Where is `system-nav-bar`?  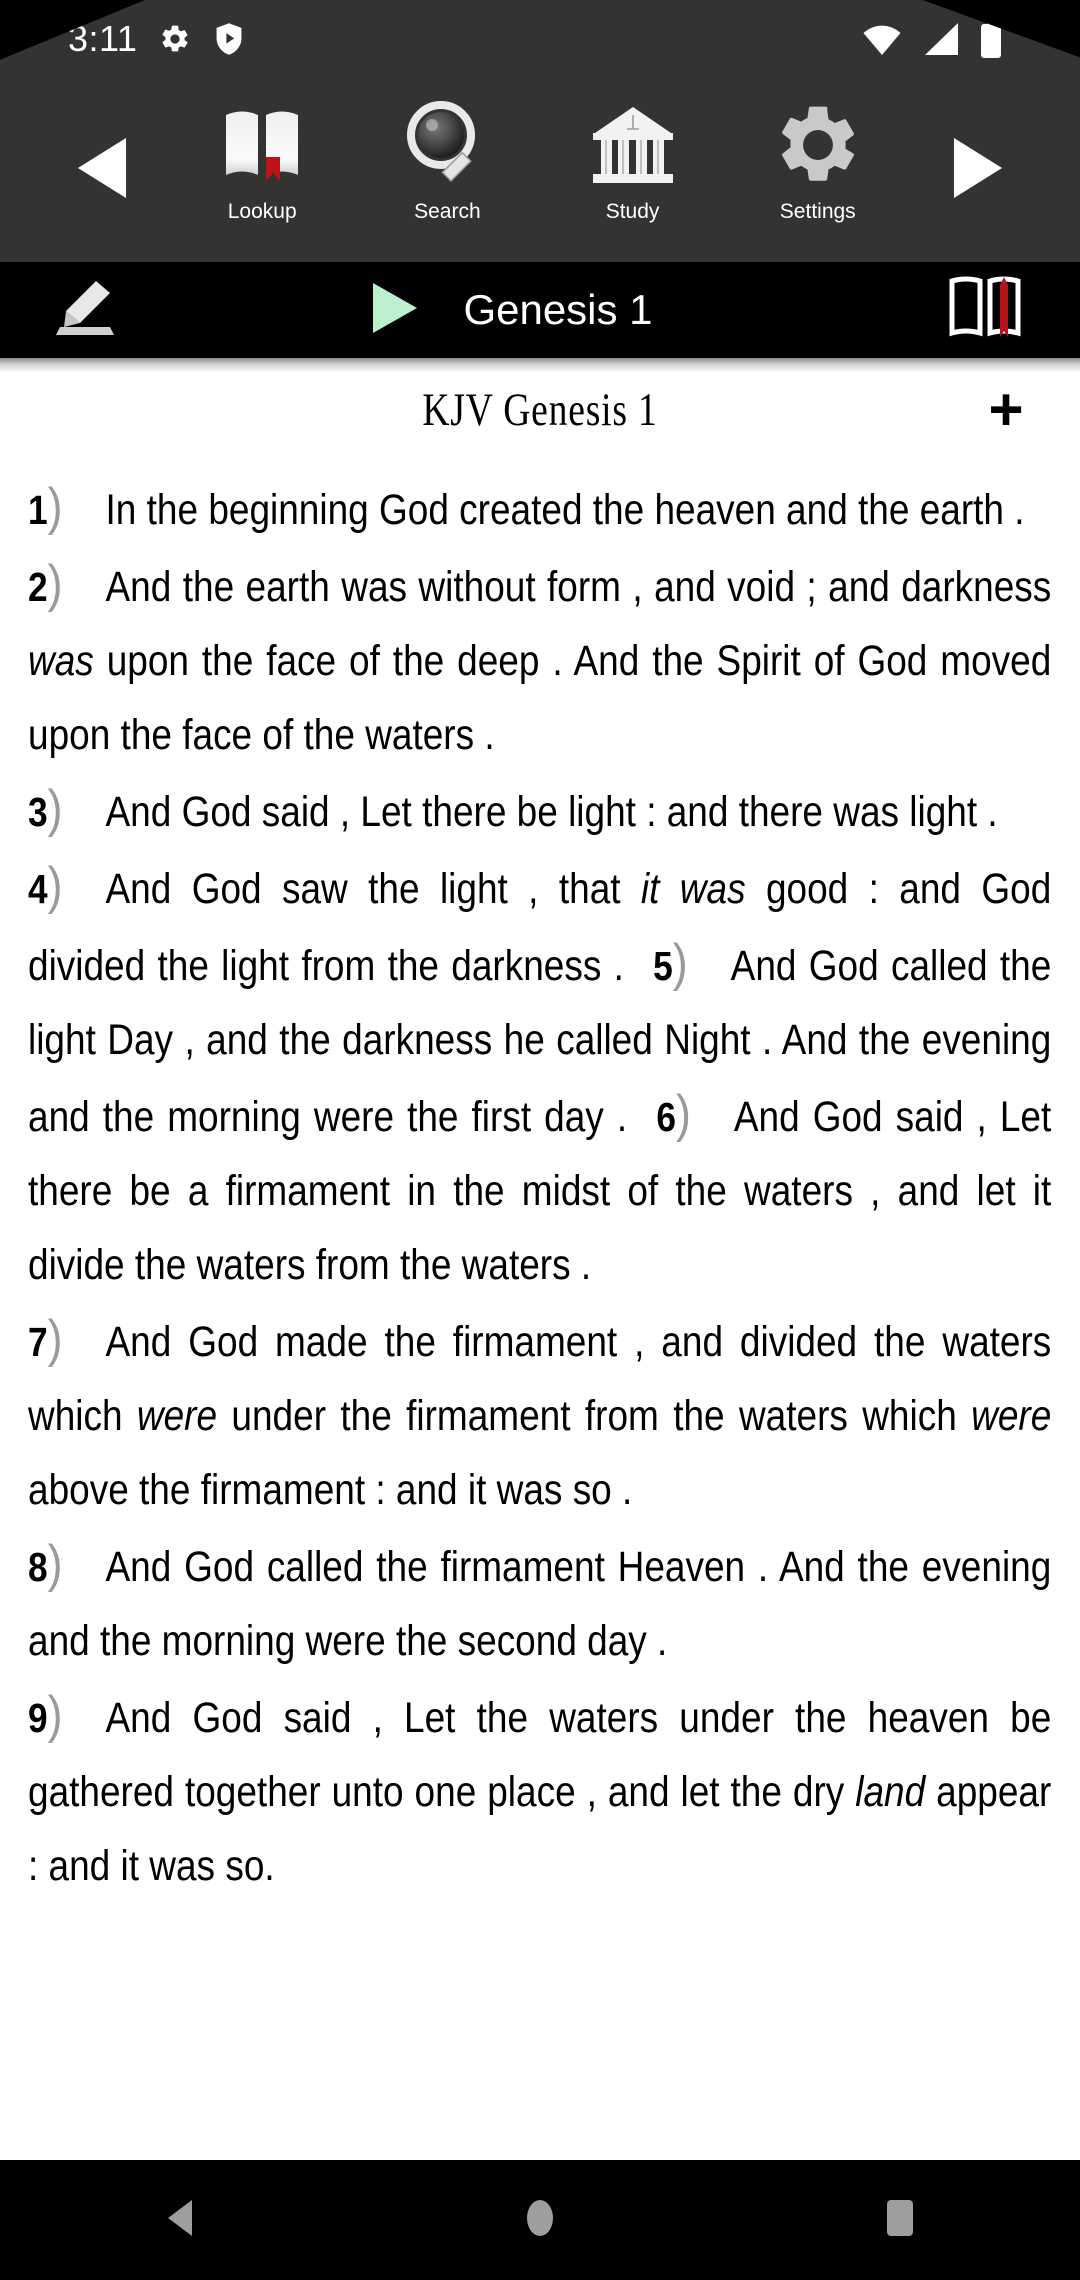 system-nav-bar is located at coordinates (540, 2220).